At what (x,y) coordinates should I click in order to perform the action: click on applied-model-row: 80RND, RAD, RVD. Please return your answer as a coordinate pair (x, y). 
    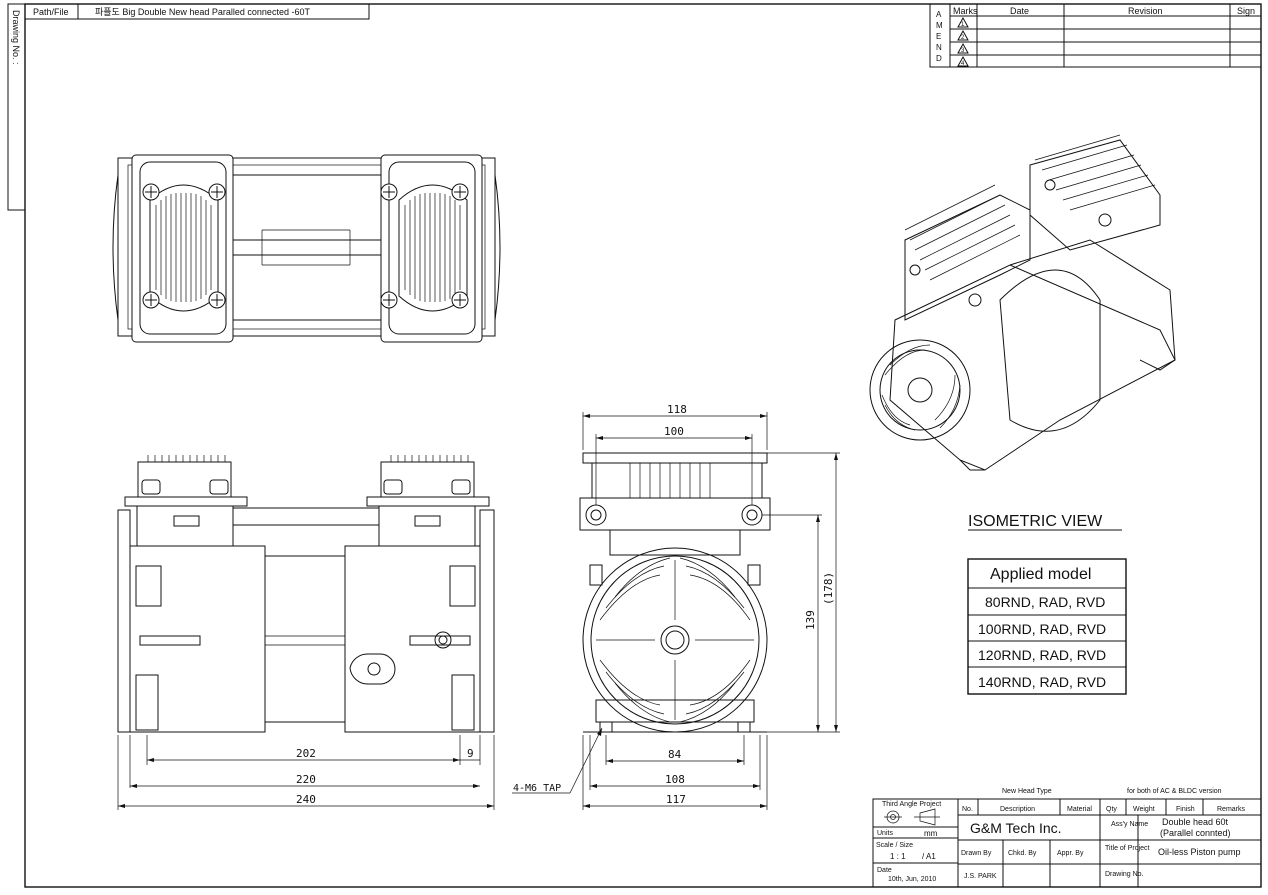
    Looking at the image, I should click on (1045, 602).